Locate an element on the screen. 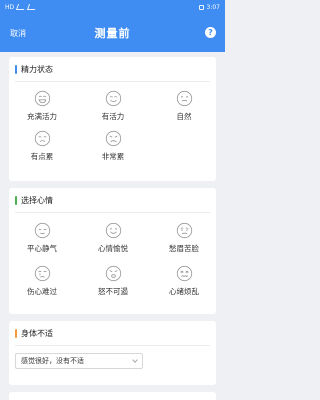 The width and height of the screenshot is (320, 400). calm-face-icon is located at coordinates (42, 230).